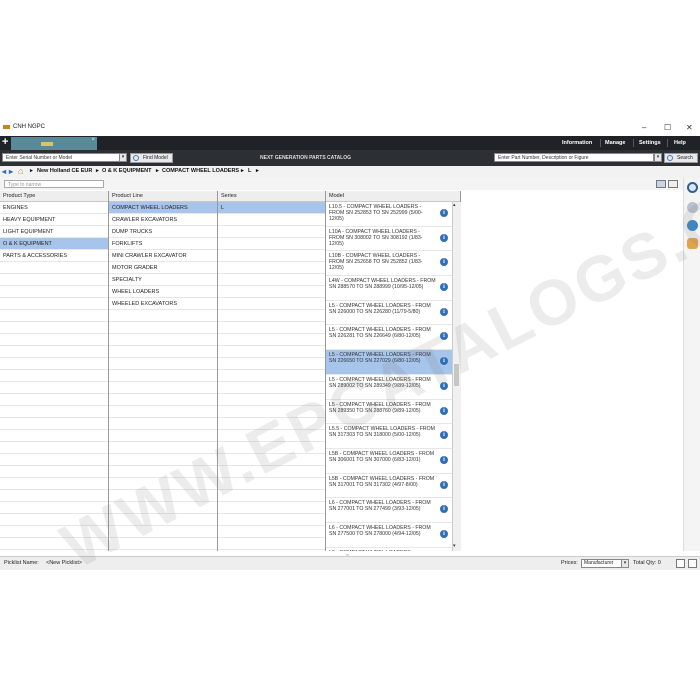 The width and height of the screenshot is (700, 700). Describe the element at coordinates (306, 158) in the screenshot. I see `catalog-title: NEXT GENERATION PARTS CATALOG` at that location.